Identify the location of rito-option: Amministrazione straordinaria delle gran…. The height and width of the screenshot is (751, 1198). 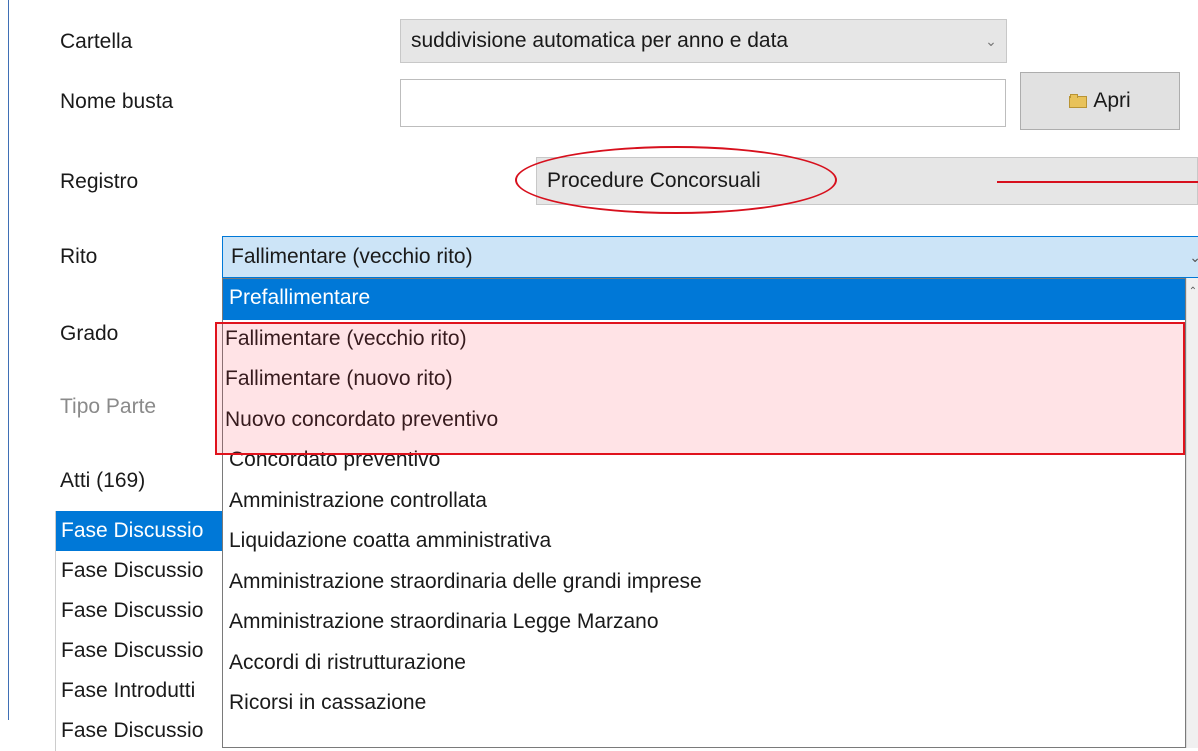
(704, 583).